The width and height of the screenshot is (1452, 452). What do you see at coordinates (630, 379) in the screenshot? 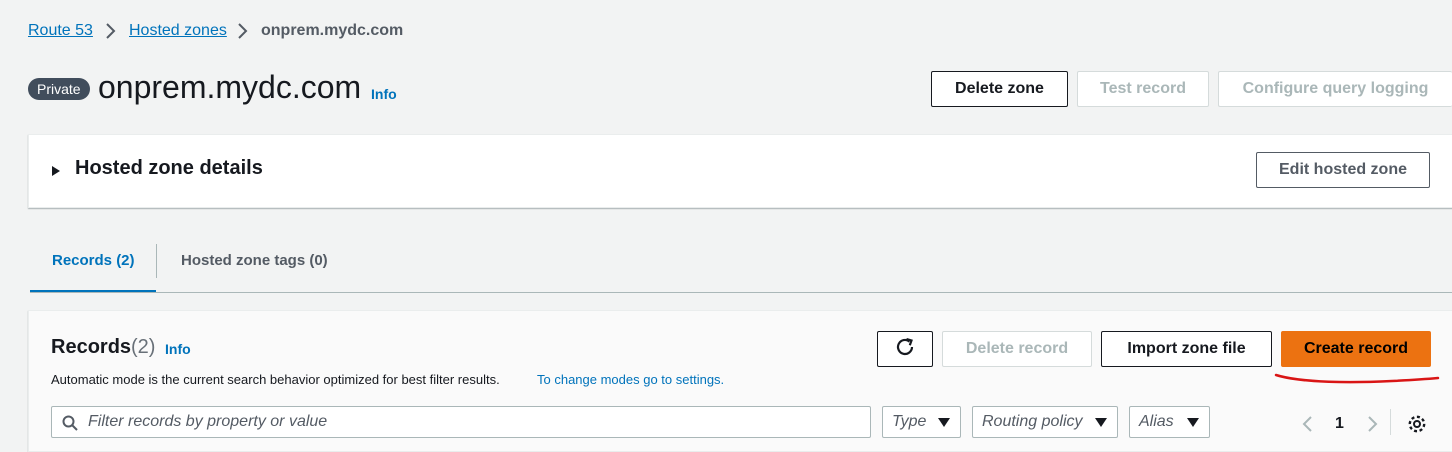
I see `settings-link: To change modes go to settings.` at bounding box center [630, 379].